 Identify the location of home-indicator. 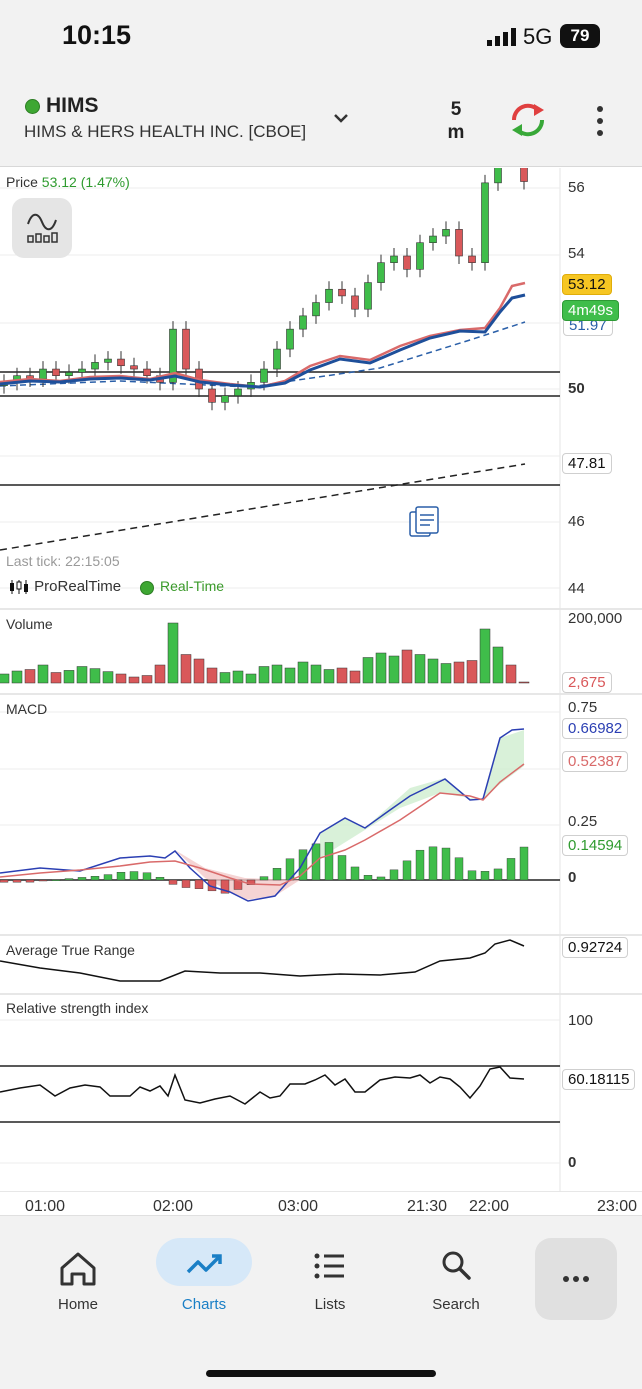
(321, 1373).